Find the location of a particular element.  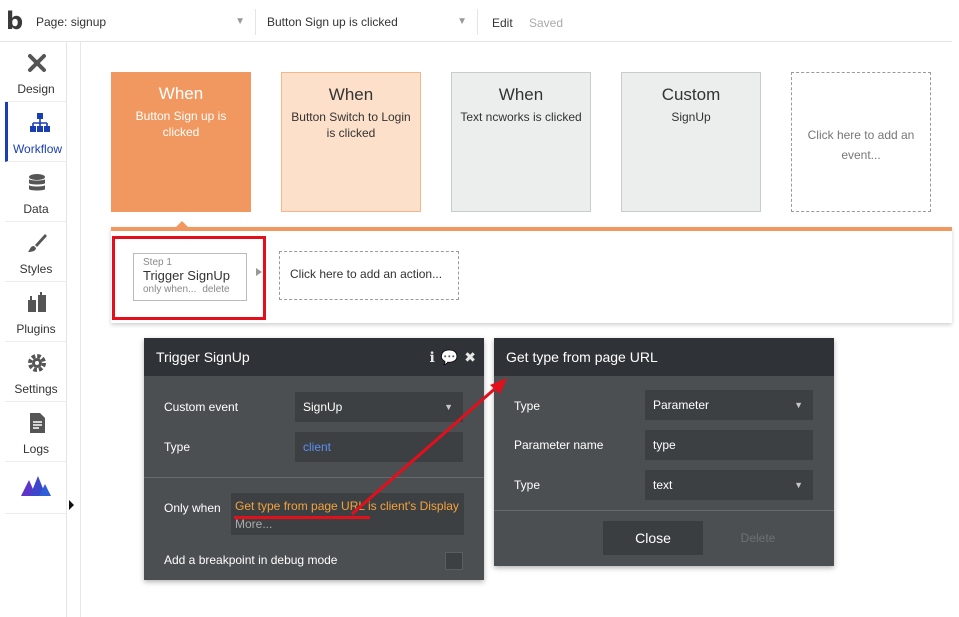

panel-header-icons: ℹ 💬 ✖ is located at coordinates (450, 357).